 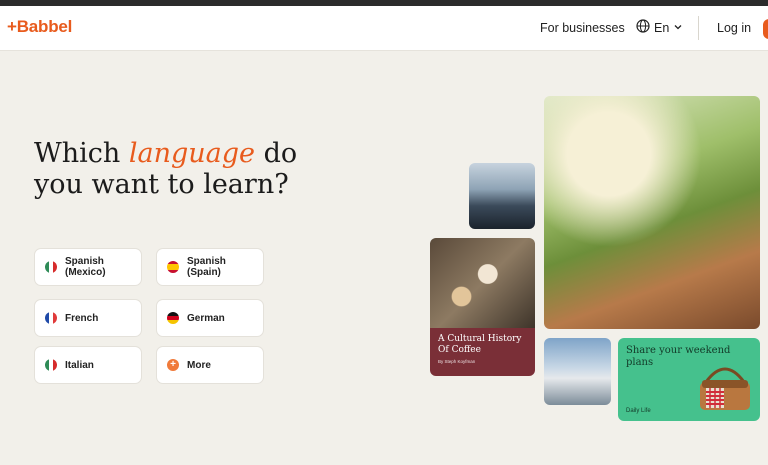 I want to click on language-label: En, so click(x=662, y=27).